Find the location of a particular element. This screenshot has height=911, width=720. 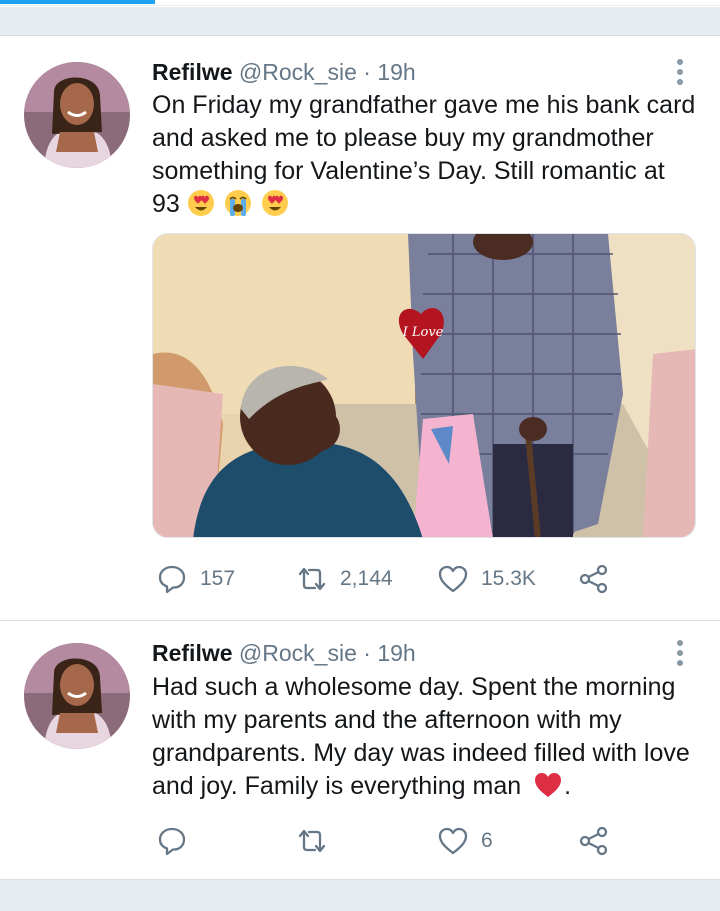

like-count: 6 is located at coordinates (487, 840).